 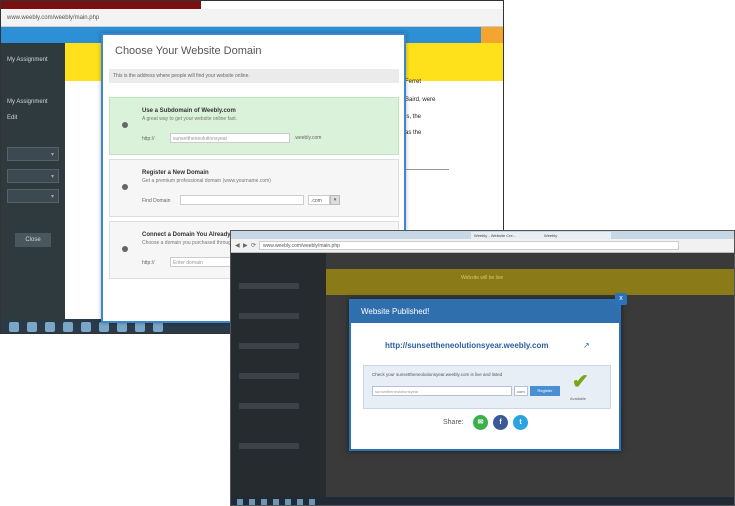 I want to click on site-header-banner, so click(x=530, y=282).